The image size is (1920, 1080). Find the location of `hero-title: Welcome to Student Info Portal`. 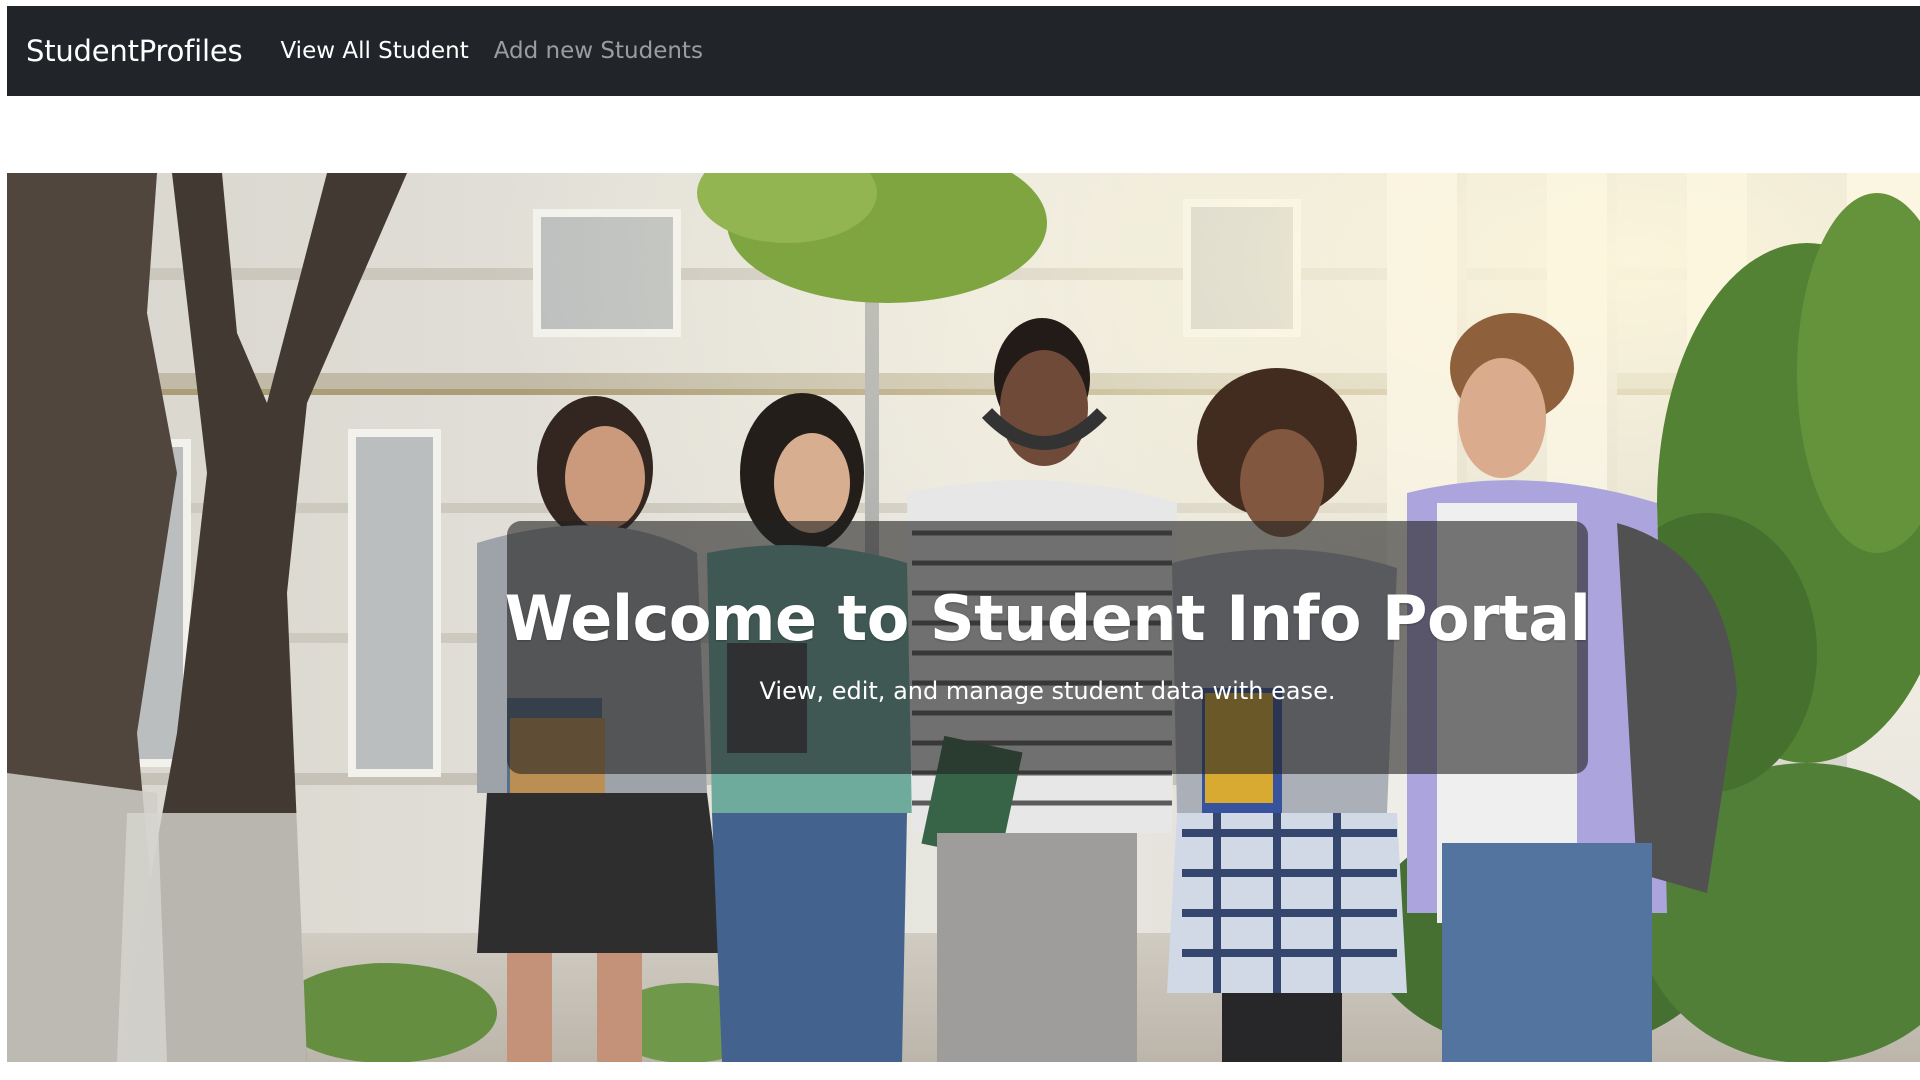

hero-title: Welcome to Student Info Portal is located at coordinates (1047, 618).